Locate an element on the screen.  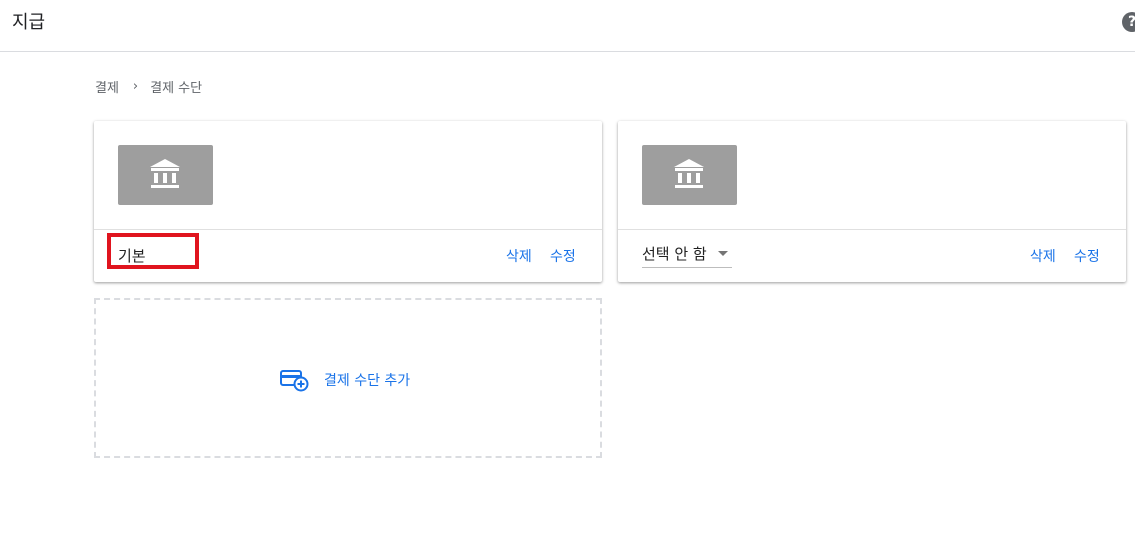
highlight-box is located at coordinates (153, 251).